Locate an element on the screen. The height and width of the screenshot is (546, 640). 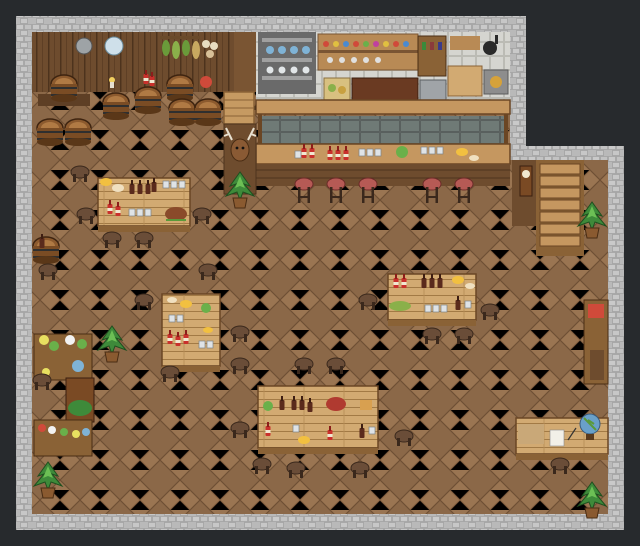
prep-table is located at coordinates (465, 81).